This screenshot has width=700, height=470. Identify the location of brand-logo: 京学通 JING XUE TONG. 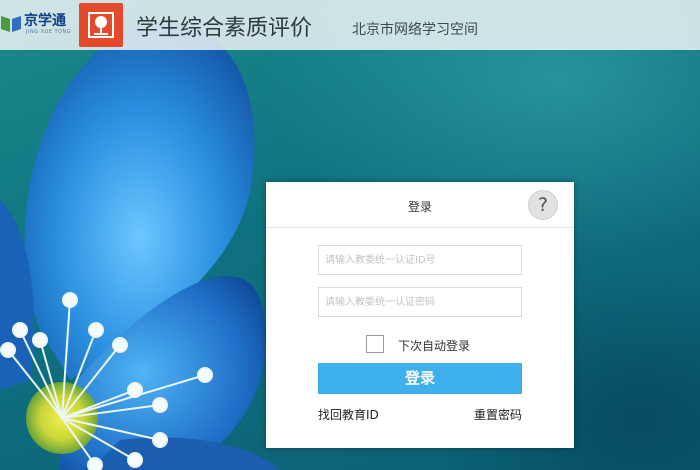
(38, 24).